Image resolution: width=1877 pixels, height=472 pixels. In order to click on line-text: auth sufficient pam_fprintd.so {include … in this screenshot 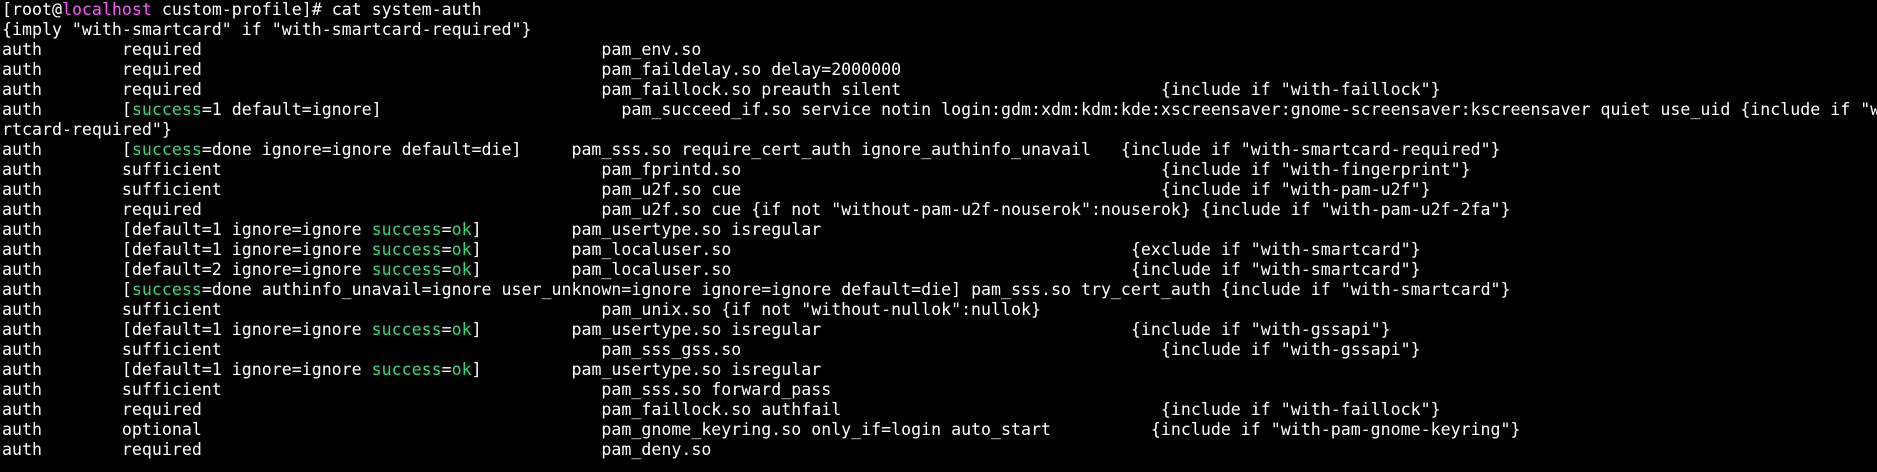, I will do `click(736, 169)`.